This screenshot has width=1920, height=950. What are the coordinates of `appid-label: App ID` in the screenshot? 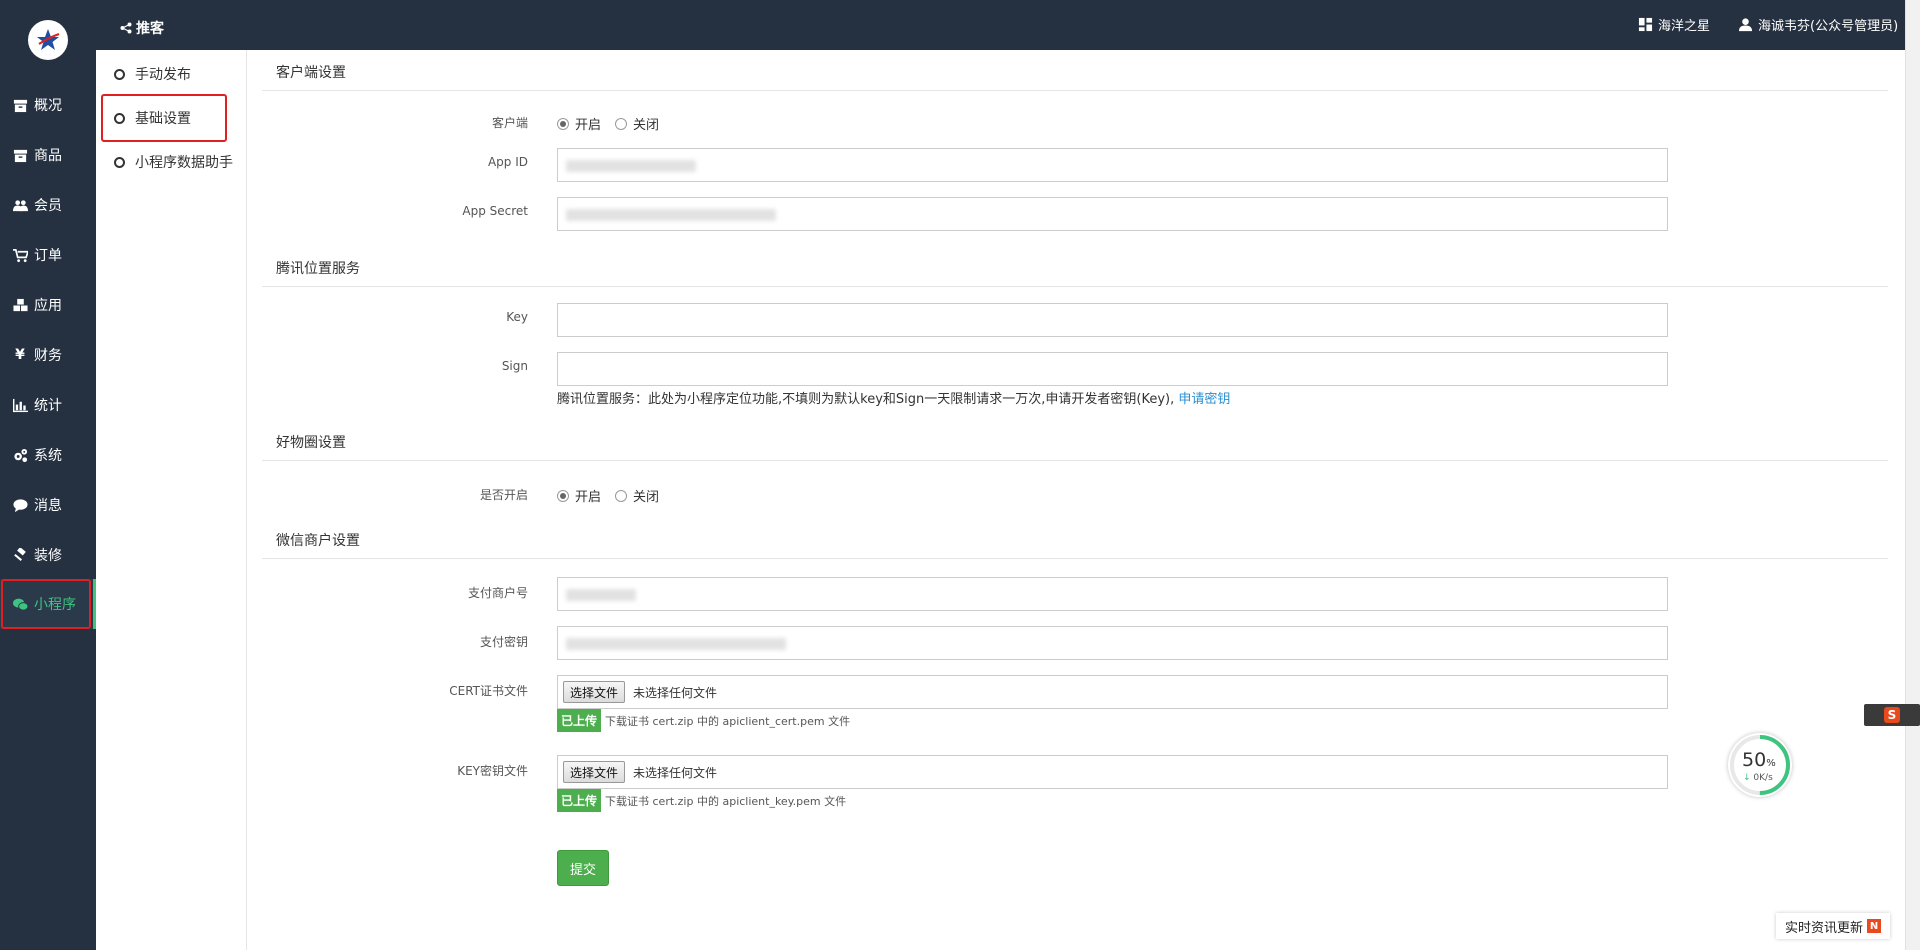 It's located at (507, 162).